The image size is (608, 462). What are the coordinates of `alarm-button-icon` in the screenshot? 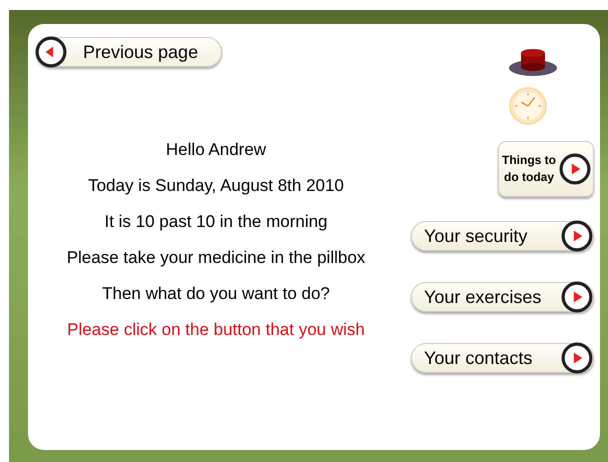 It's located at (533, 62).